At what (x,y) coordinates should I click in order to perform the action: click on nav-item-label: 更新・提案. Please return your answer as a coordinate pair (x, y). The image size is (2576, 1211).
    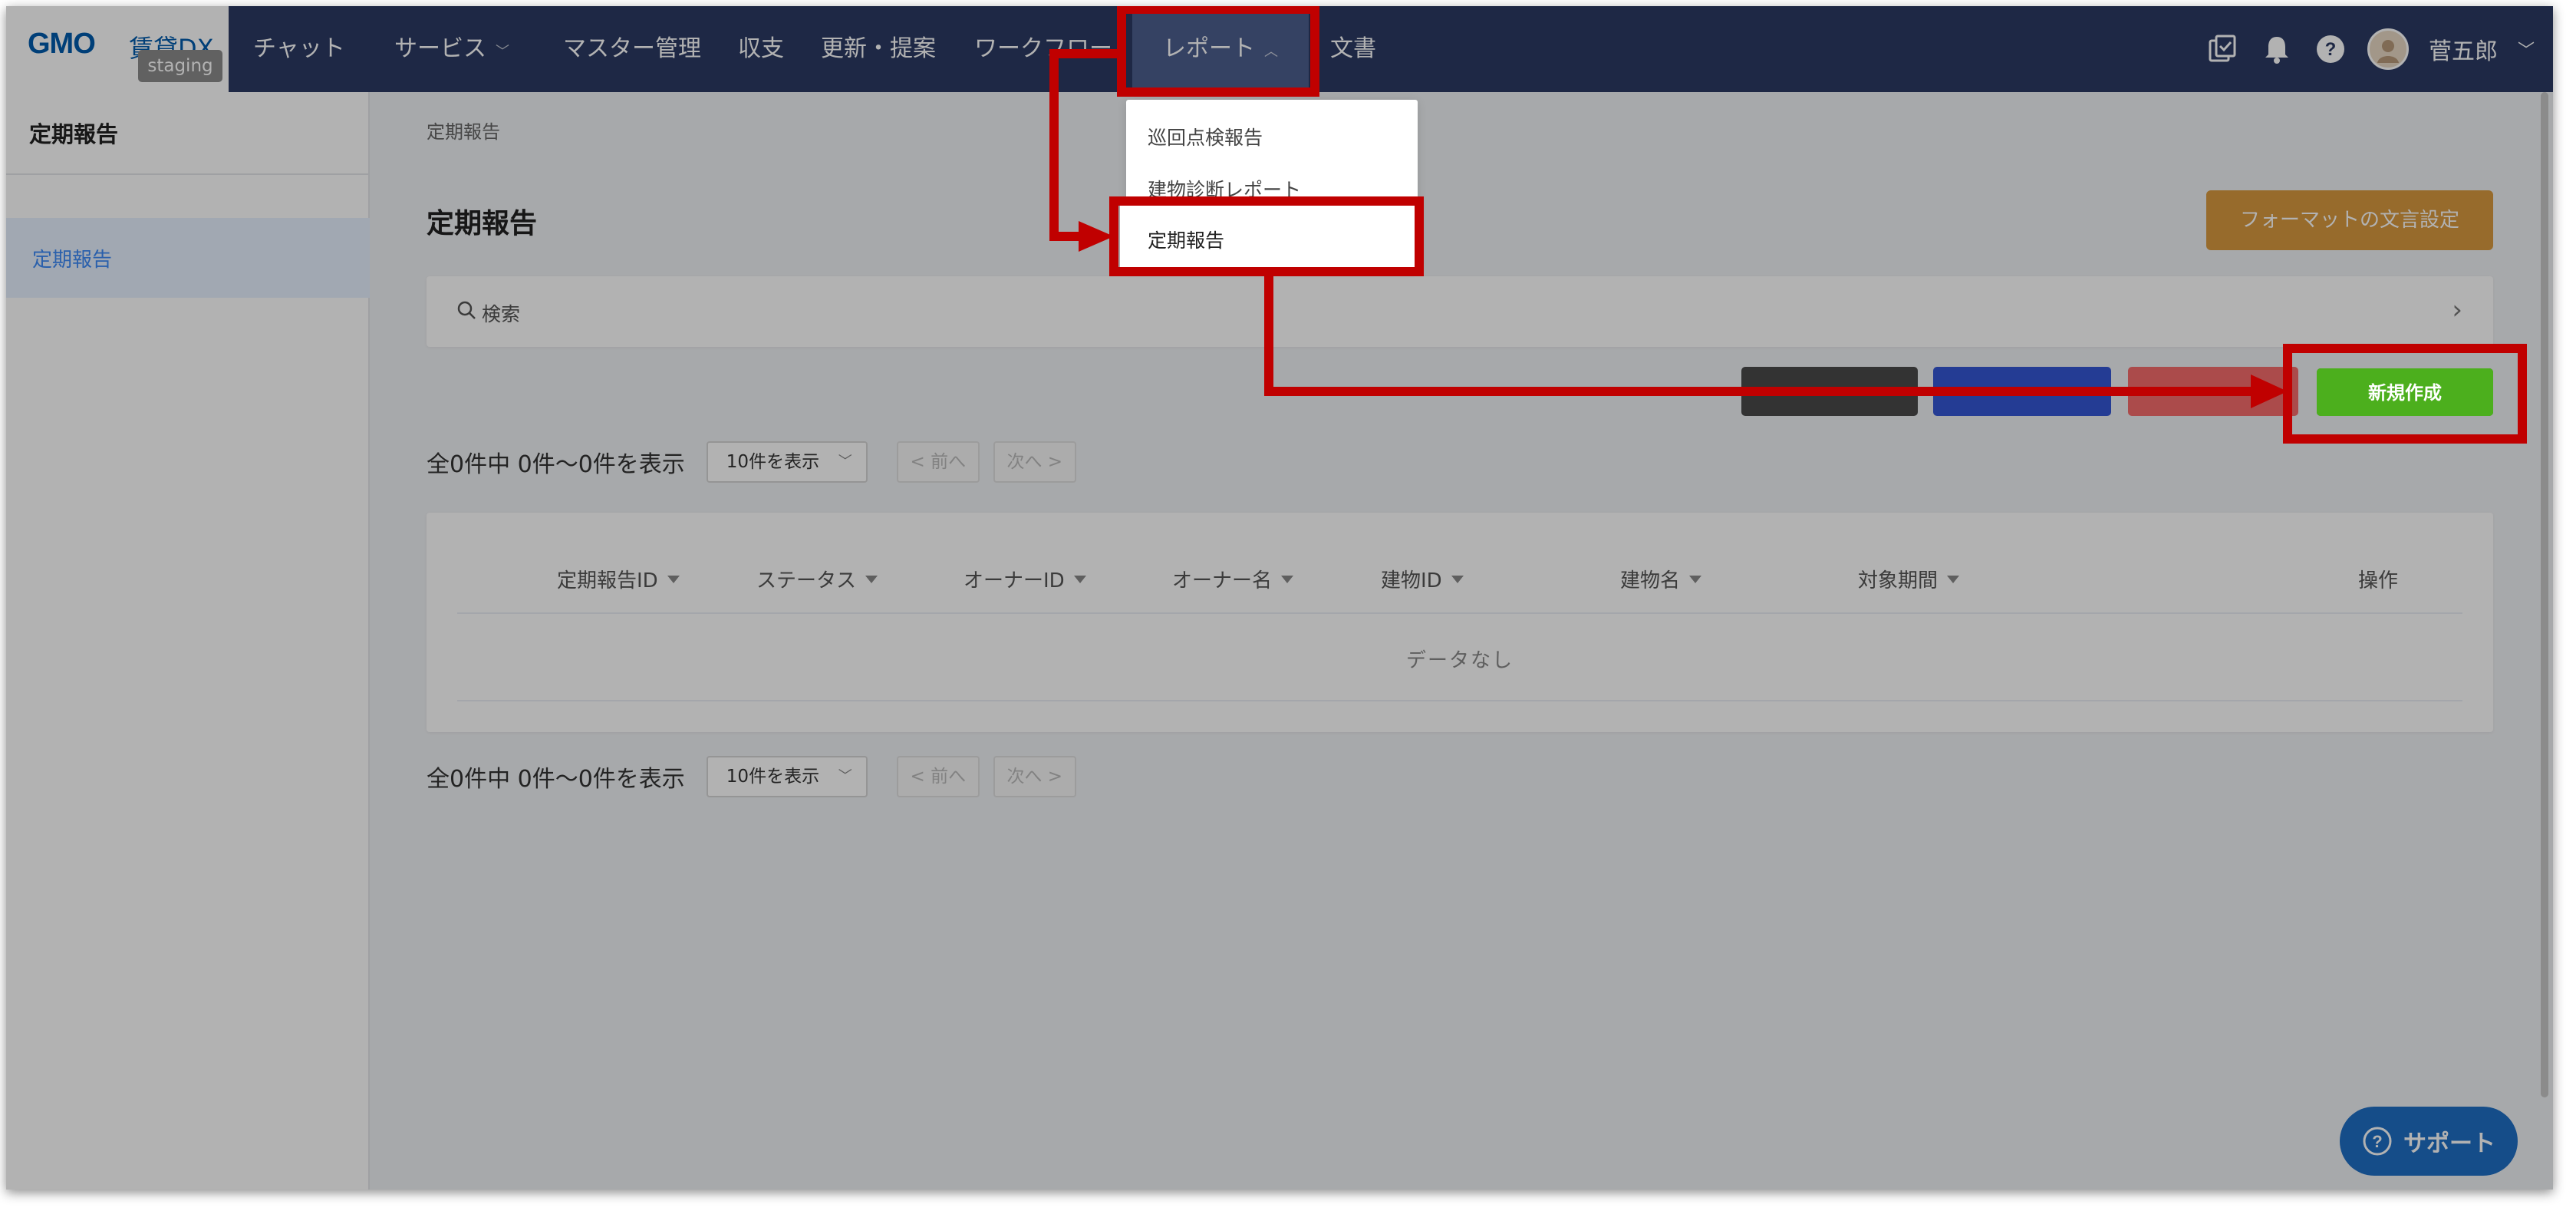
    Looking at the image, I should click on (878, 48).